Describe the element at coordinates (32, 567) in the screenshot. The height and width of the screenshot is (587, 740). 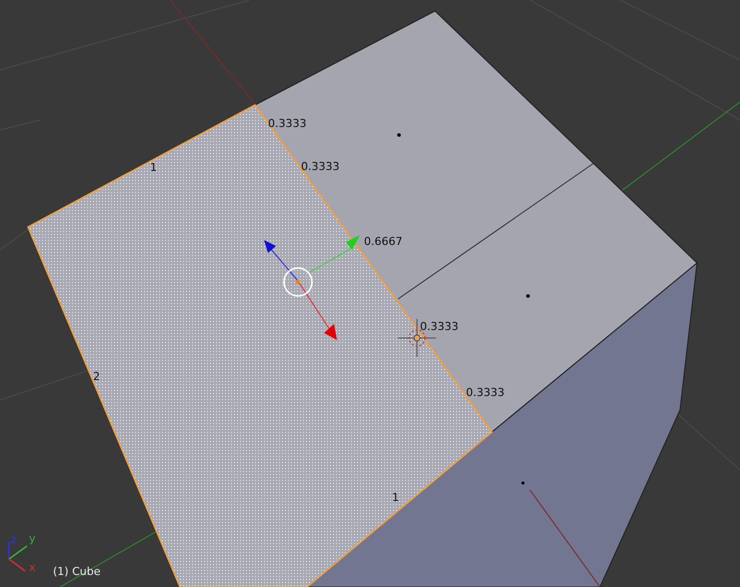
I see `axis-label: x` at that location.